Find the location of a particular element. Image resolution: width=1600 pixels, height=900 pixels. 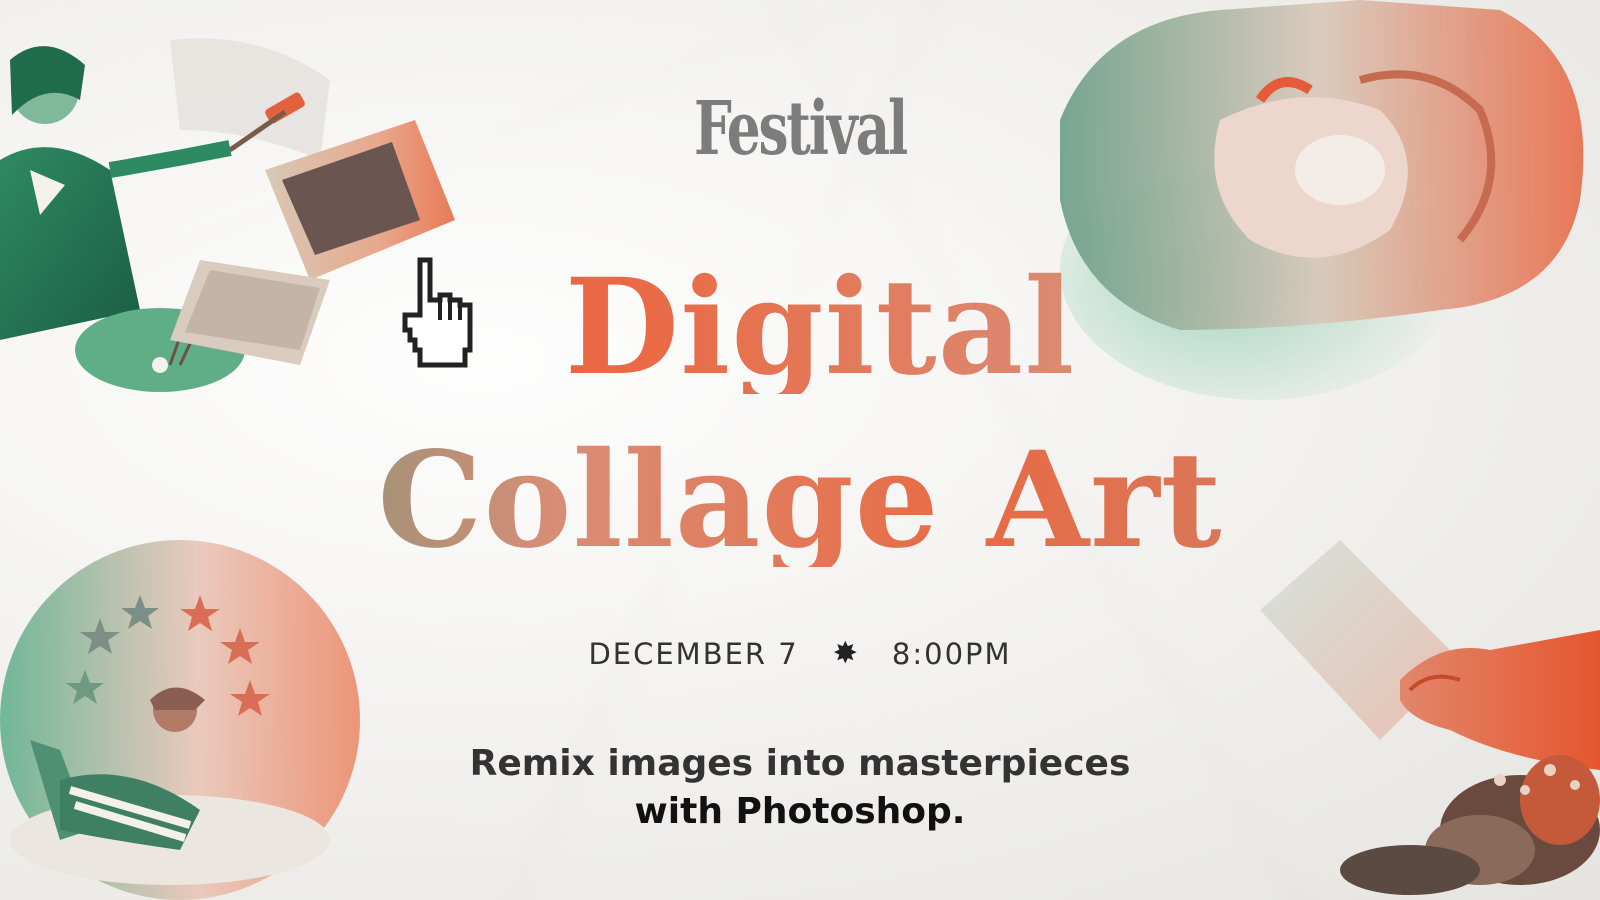

reclining-figure-stars-collage is located at coordinates (190, 720).